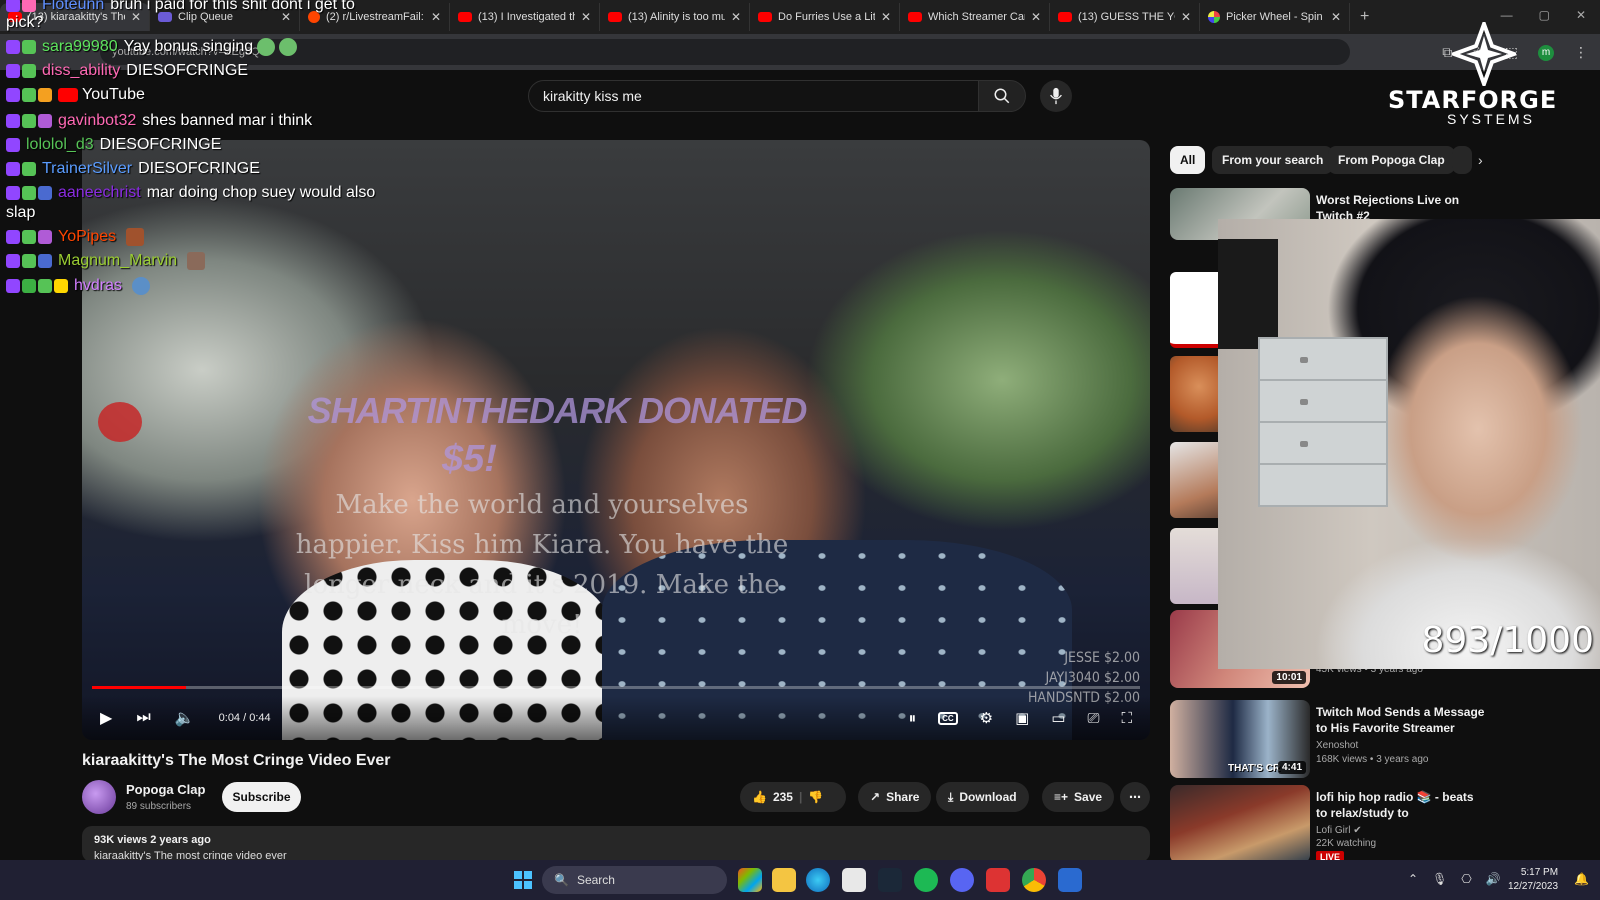  Describe the element at coordinates (1372, 759) in the screenshot. I see `recommended-meta: 168K views • 3 years ago` at that location.